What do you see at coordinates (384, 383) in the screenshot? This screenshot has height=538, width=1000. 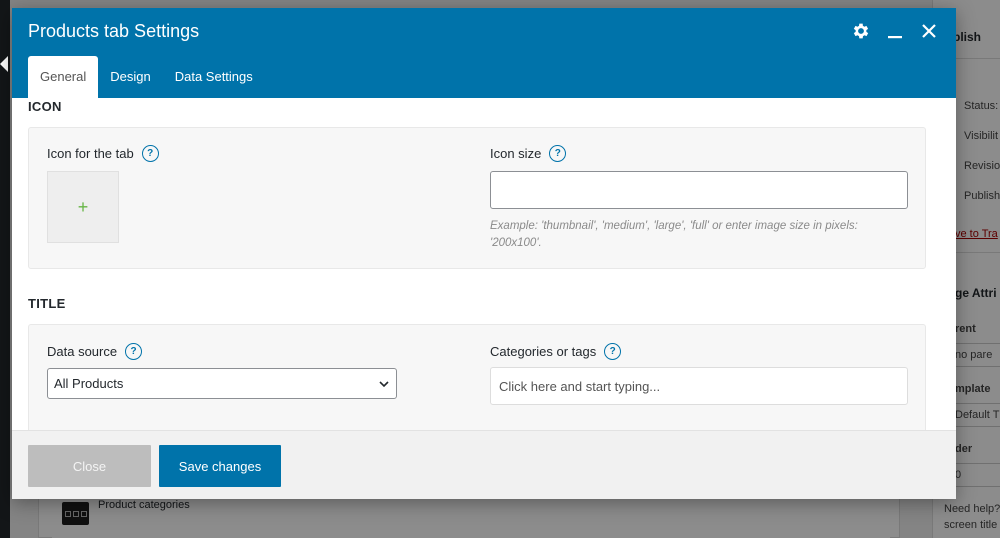 I see `chevron-down-icon` at bounding box center [384, 383].